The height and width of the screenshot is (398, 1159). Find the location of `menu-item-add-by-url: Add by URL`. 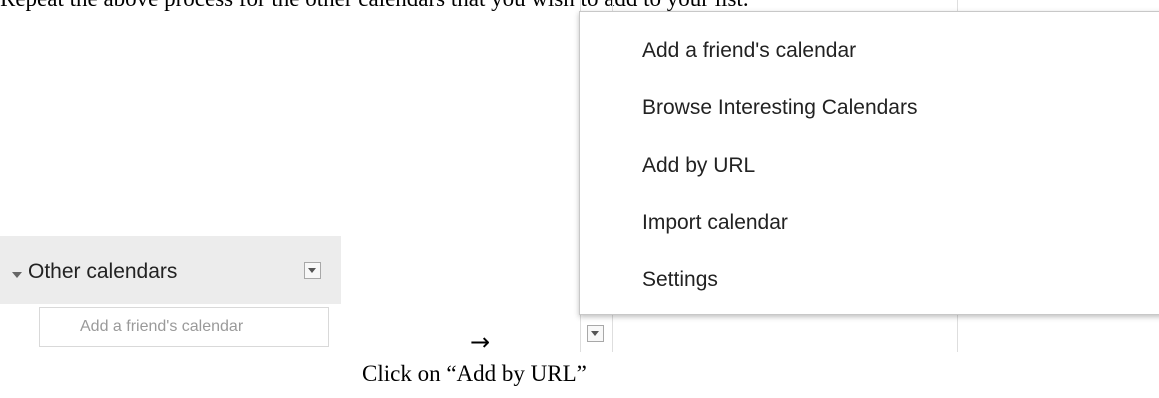

menu-item-add-by-url: Add by URL is located at coordinates (698, 166).